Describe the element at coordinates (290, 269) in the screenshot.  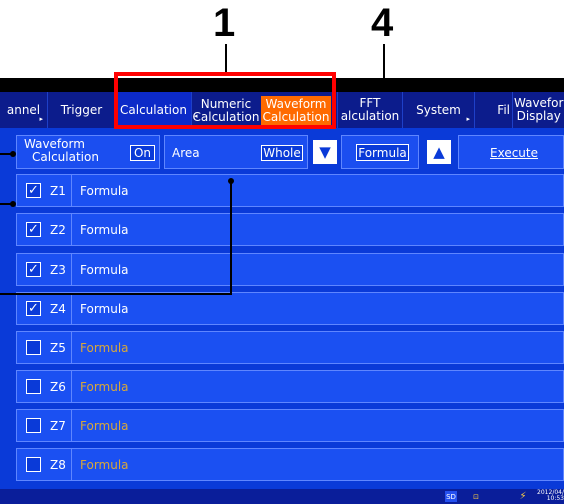
I see `calc-row: ✓ Z3 Formula` at that location.